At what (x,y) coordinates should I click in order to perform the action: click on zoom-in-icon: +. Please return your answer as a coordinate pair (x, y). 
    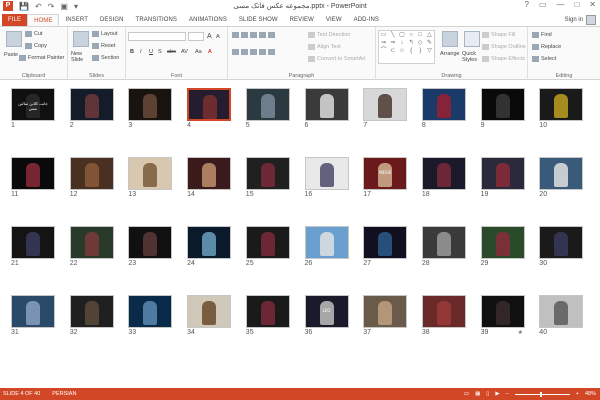
    Looking at the image, I should click on (577, 394).